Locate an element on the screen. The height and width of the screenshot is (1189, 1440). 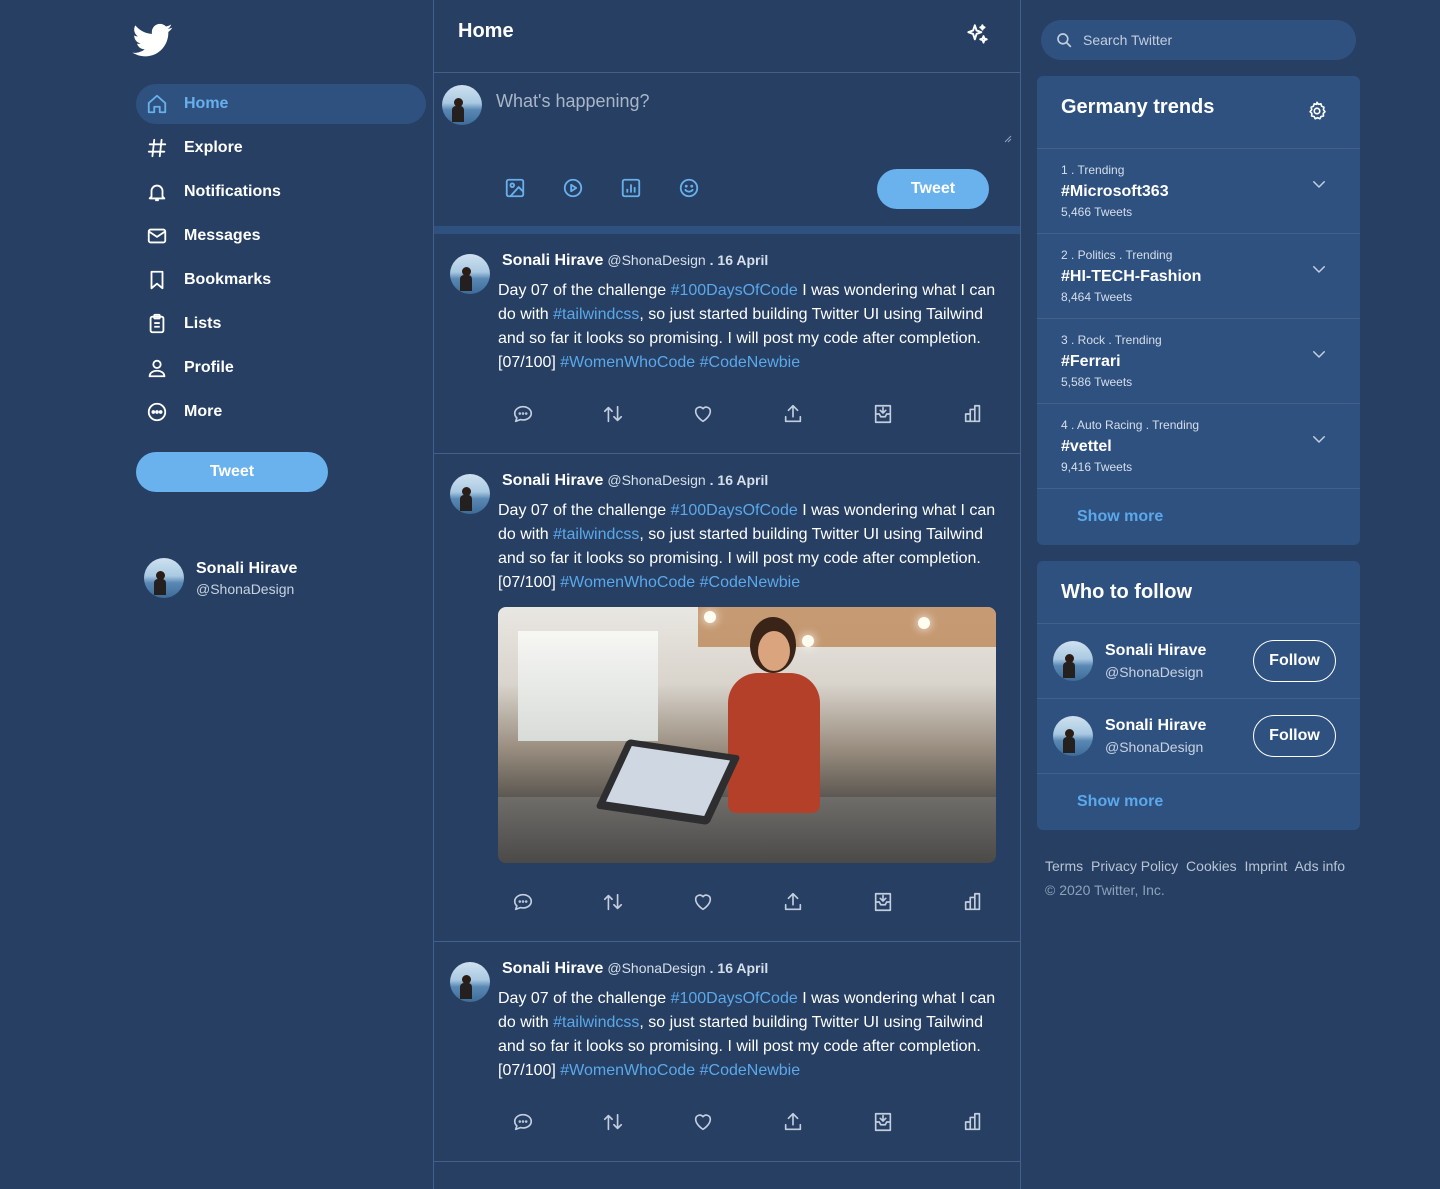
envelope-icon is located at coordinates (157, 236).